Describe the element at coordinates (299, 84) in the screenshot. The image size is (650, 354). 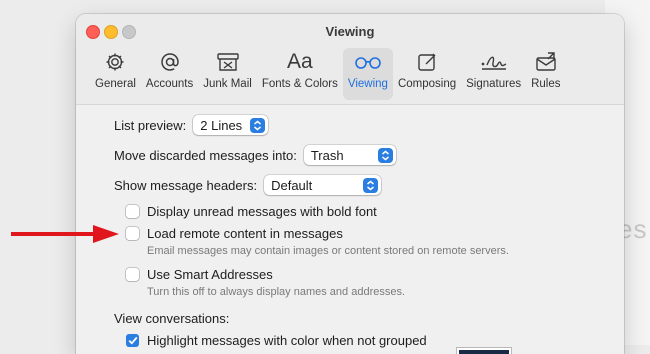
I see `tab-fonts-colors-label: Fonts & Colors` at that location.